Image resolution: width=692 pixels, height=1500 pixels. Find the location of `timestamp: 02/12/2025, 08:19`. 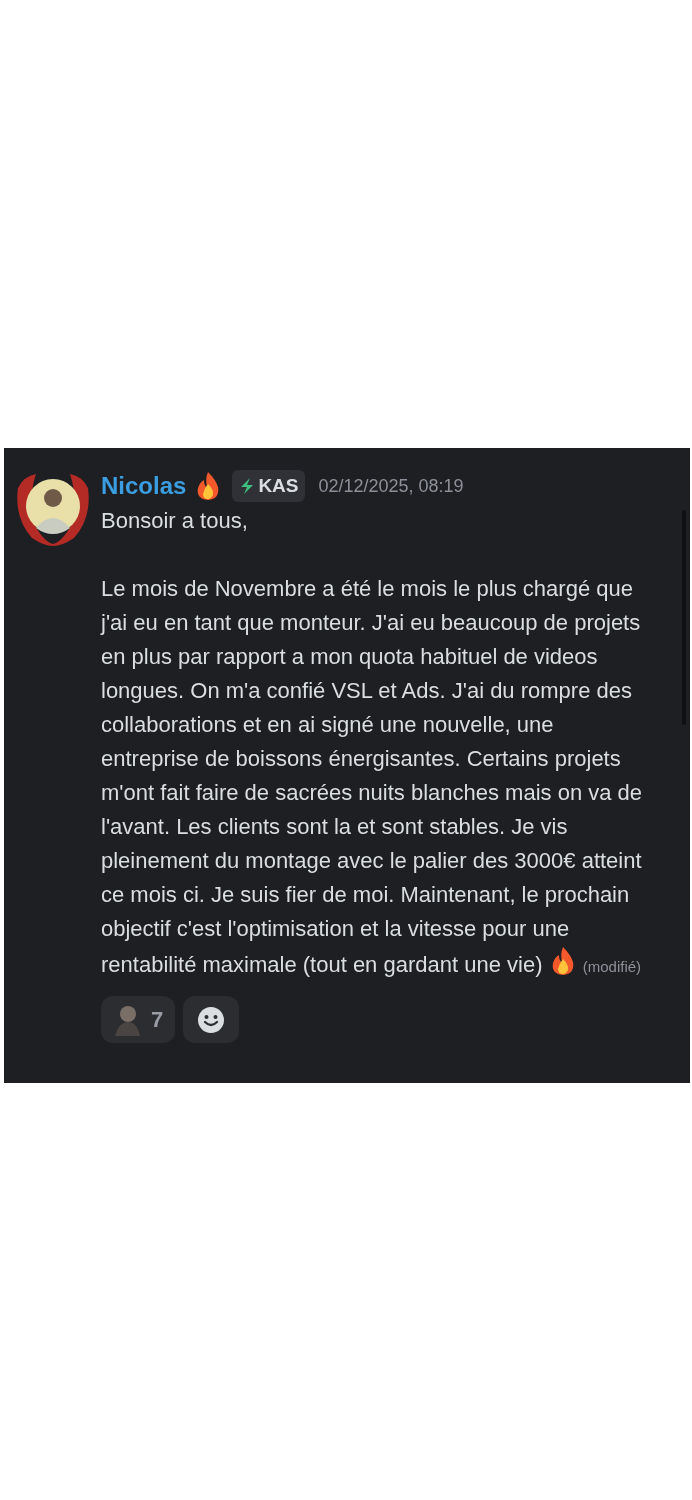

timestamp: 02/12/2025, 08:19 is located at coordinates (391, 486).